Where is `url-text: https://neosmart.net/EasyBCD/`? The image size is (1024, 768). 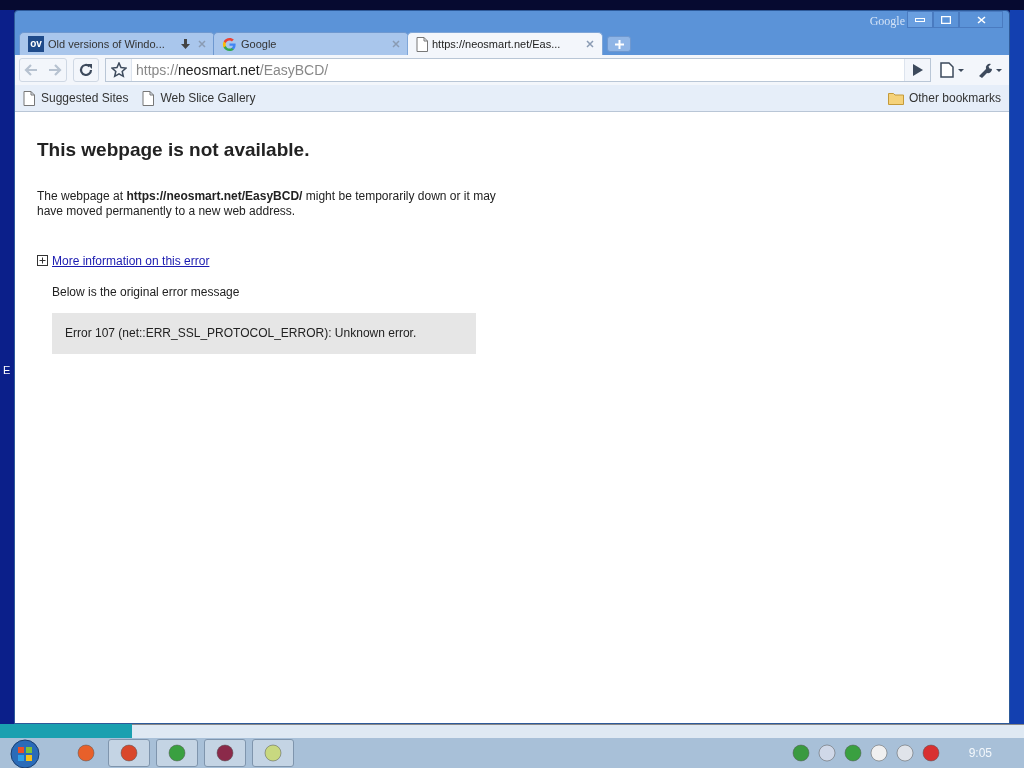
url-text: https://neosmart.net/EasyBCD/ is located at coordinates (232, 70).